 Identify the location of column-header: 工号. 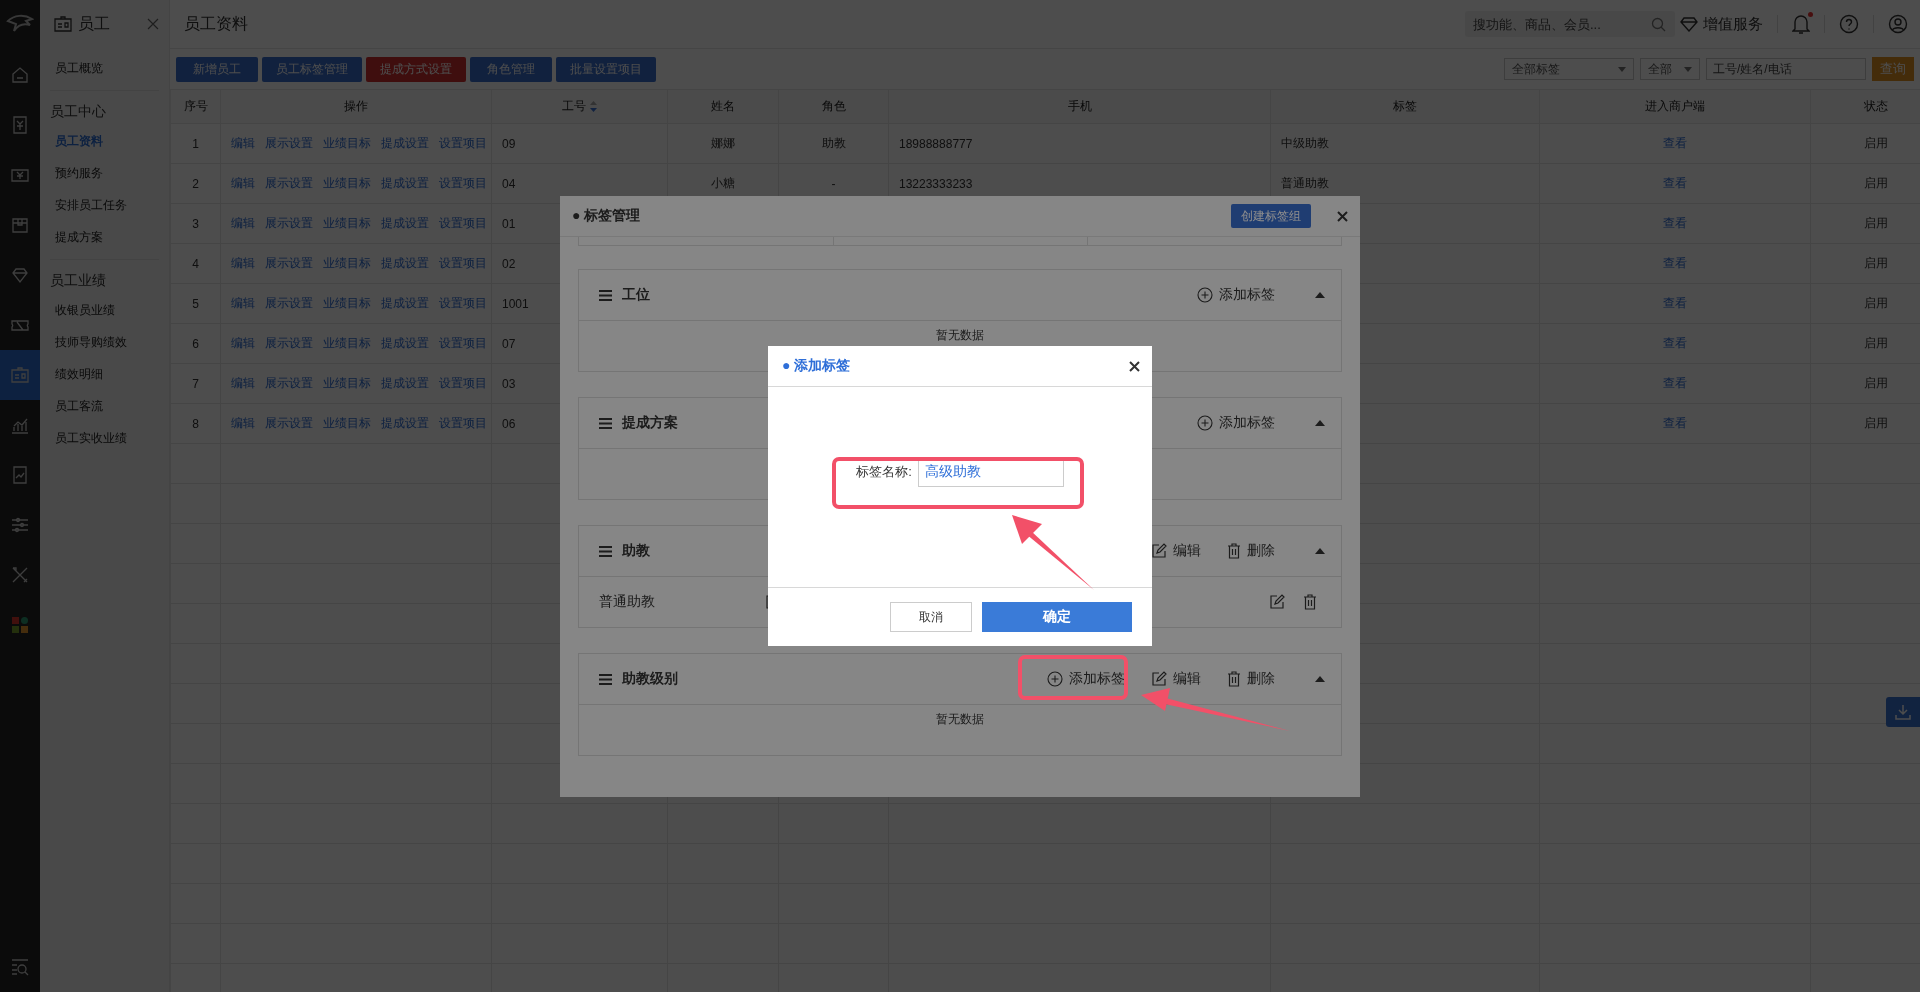
(574, 106).